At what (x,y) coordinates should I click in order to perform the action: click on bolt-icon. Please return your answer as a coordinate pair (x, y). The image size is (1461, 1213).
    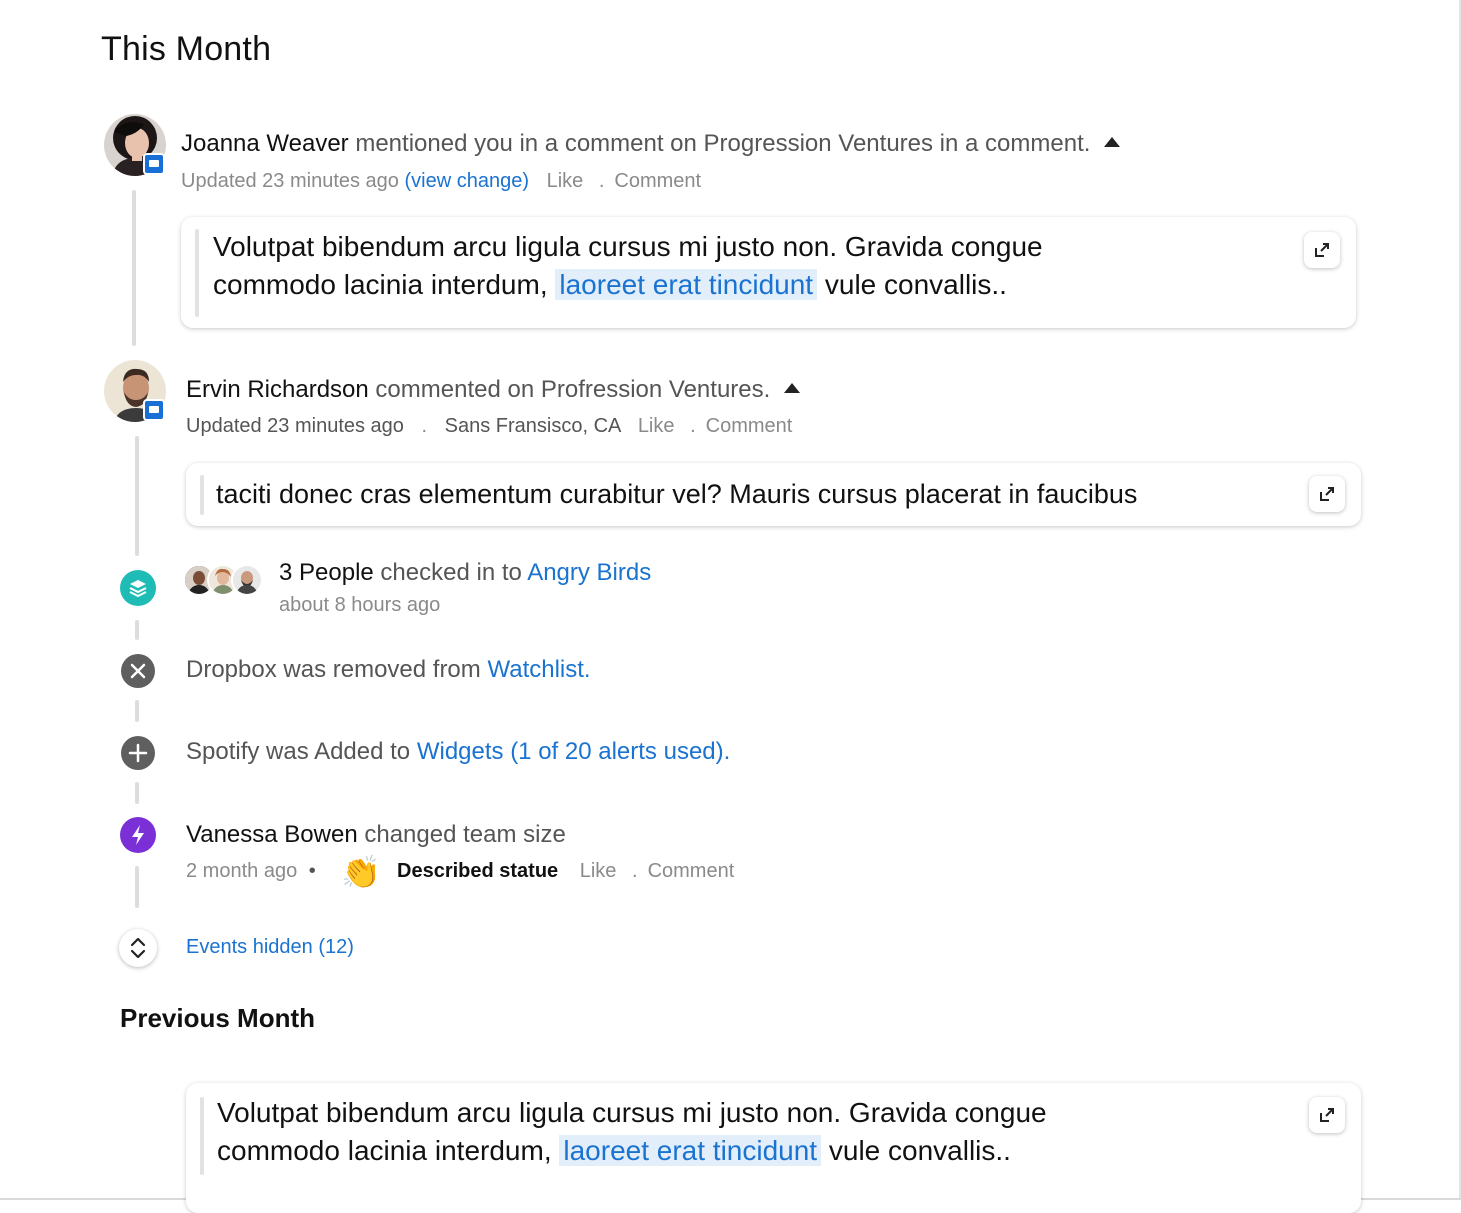
    Looking at the image, I should click on (138, 835).